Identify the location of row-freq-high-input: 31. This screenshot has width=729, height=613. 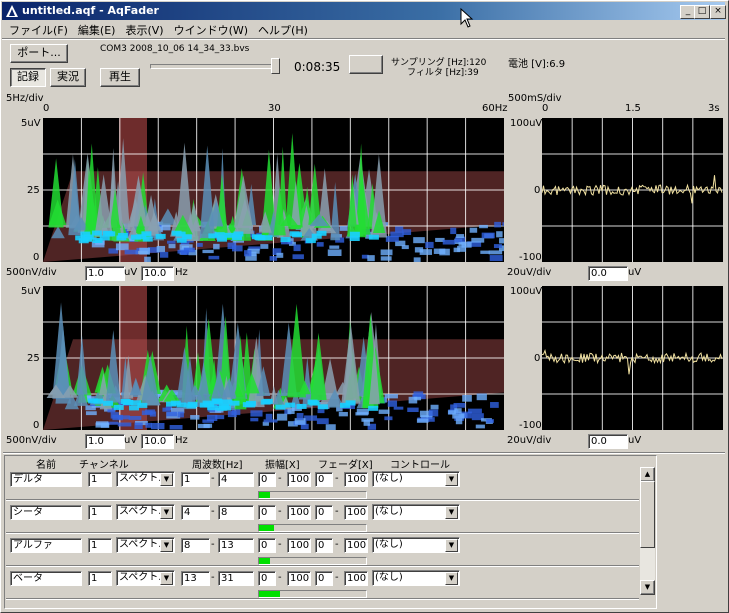
(236, 578).